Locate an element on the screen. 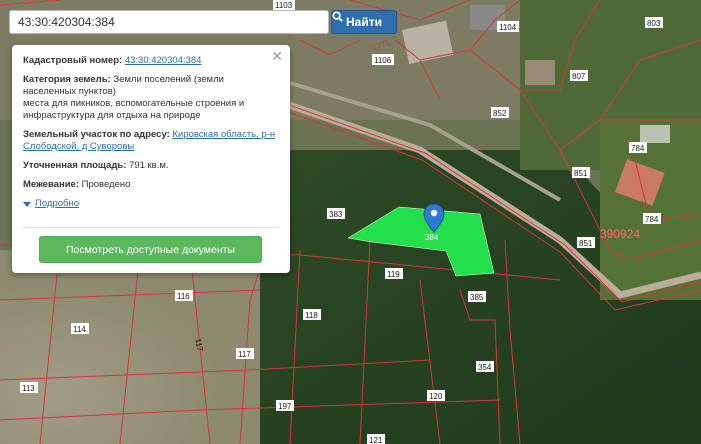 The width and height of the screenshot is (701, 444). close-icon: ✕ is located at coordinates (277, 56).